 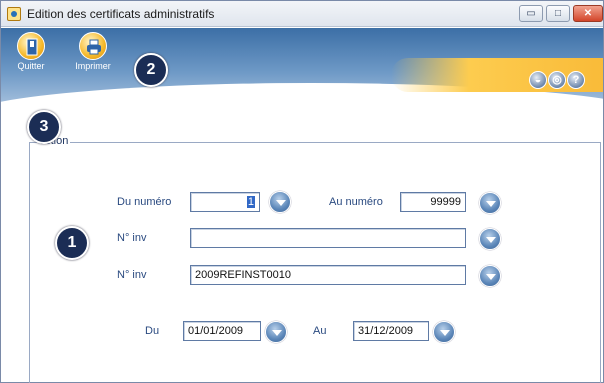 I want to click on print-button: Imprimer, so click(x=93, y=51).